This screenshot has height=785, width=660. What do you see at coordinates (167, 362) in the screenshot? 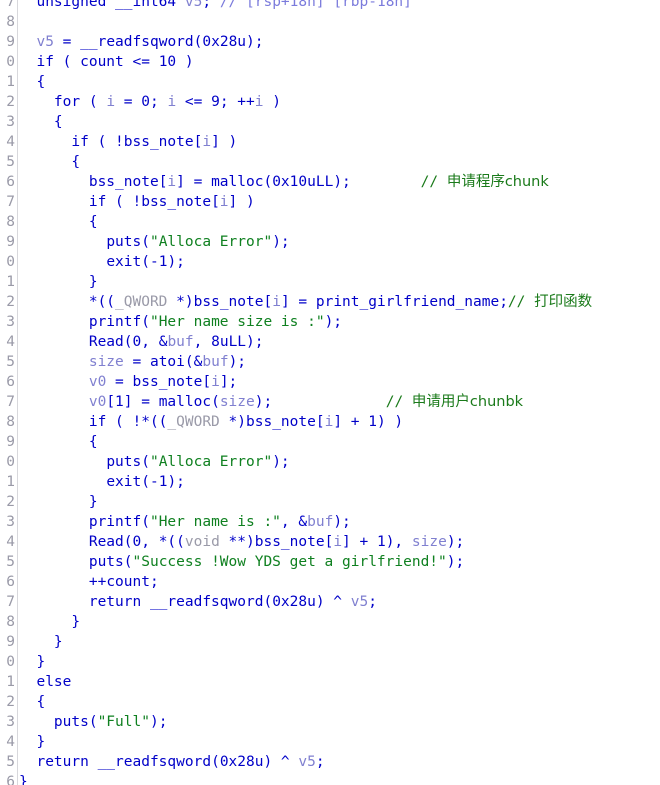
I see `function-token: atoi` at bounding box center [167, 362].